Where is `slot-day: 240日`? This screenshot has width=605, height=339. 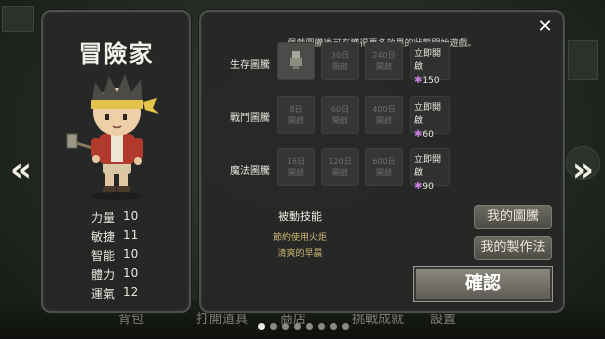
slot-day: 240日 is located at coordinates (384, 55).